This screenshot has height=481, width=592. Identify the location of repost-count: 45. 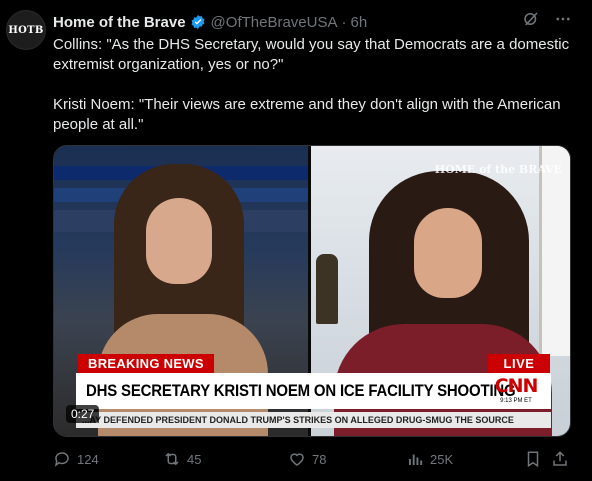
(194, 459).